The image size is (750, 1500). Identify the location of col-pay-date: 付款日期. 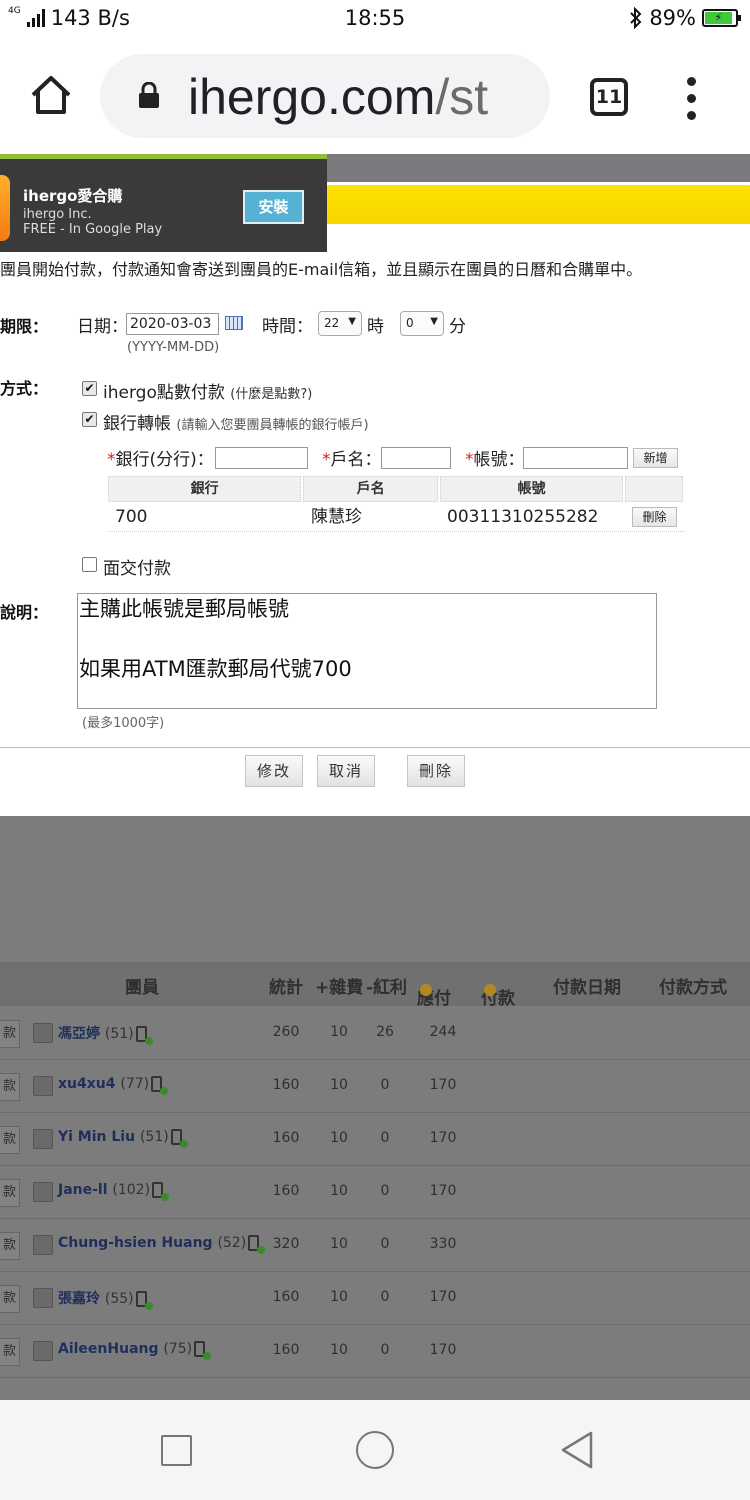
(587, 988).